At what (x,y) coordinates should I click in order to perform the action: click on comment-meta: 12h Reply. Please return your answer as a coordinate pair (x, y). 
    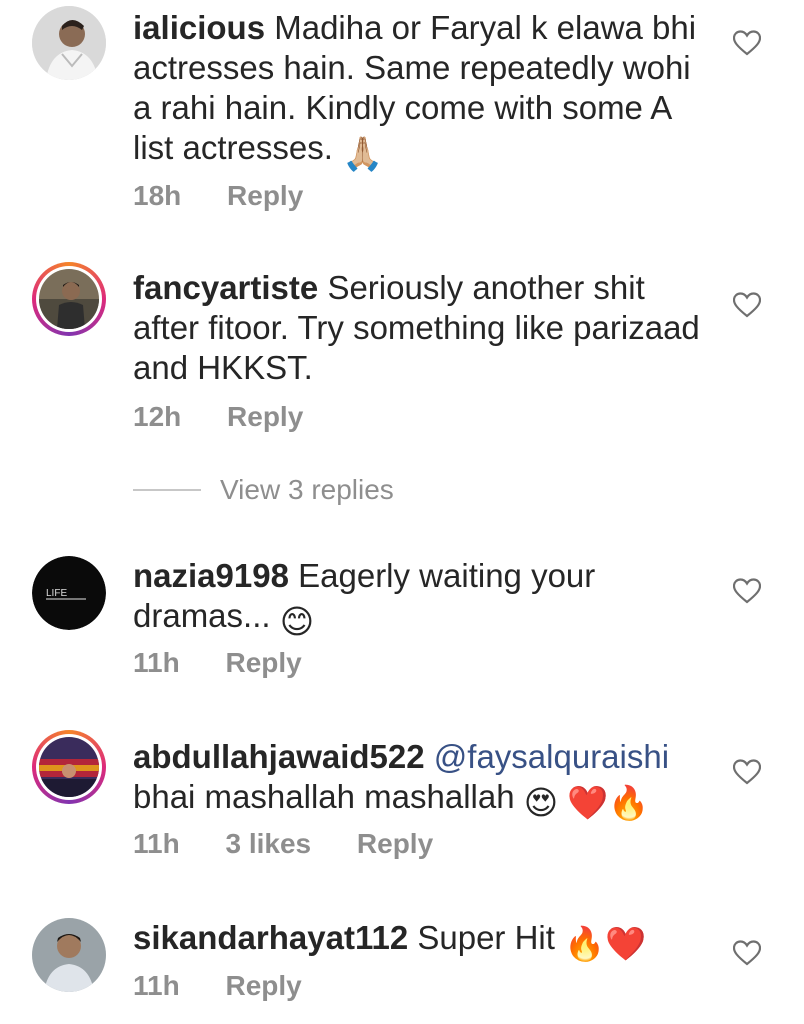
    Looking at the image, I should click on (237, 417).